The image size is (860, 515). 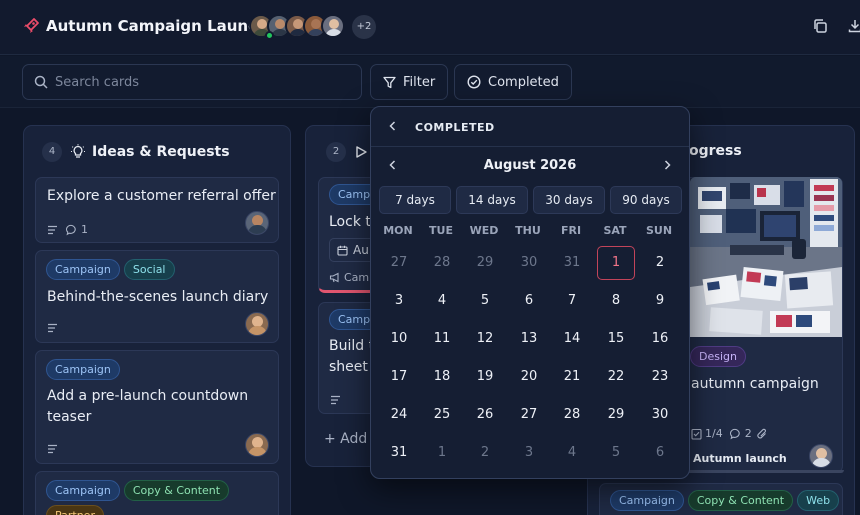 What do you see at coordinates (766, 257) in the screenshot?
I see `card-cover-image` at bounding box center [766, 257].